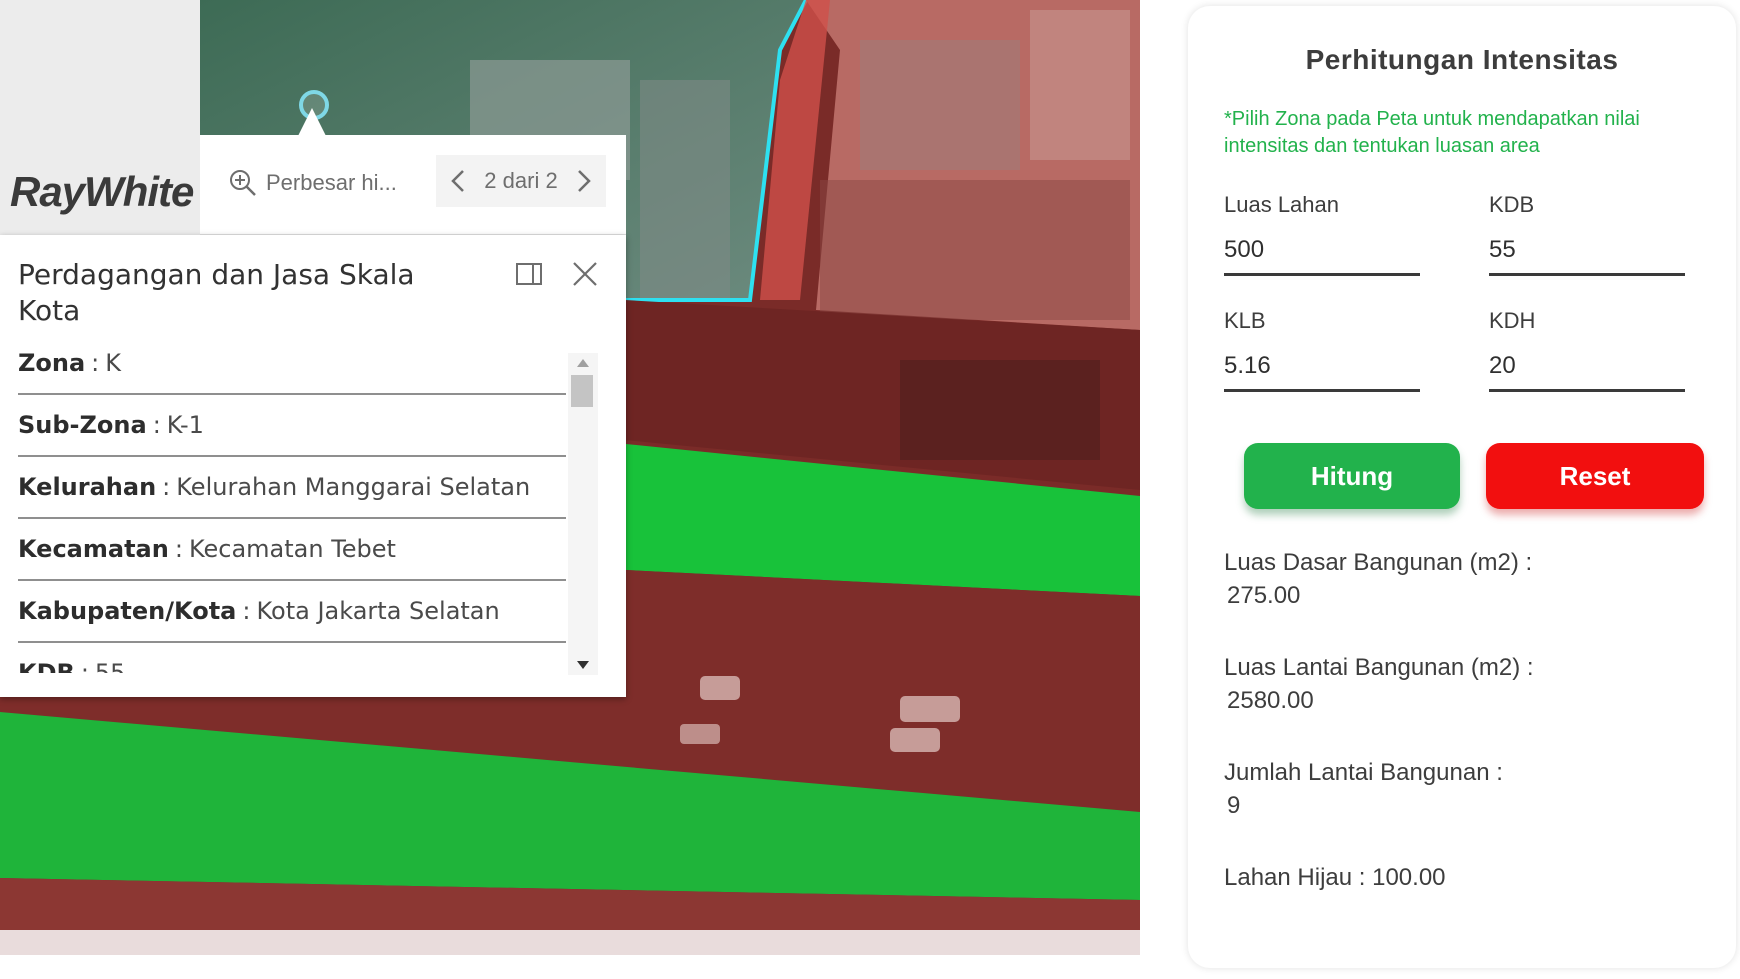 This screenshot has height=979, width=1740. I want to click on attr-row-kdb: KDB:55, so click(292, 658).